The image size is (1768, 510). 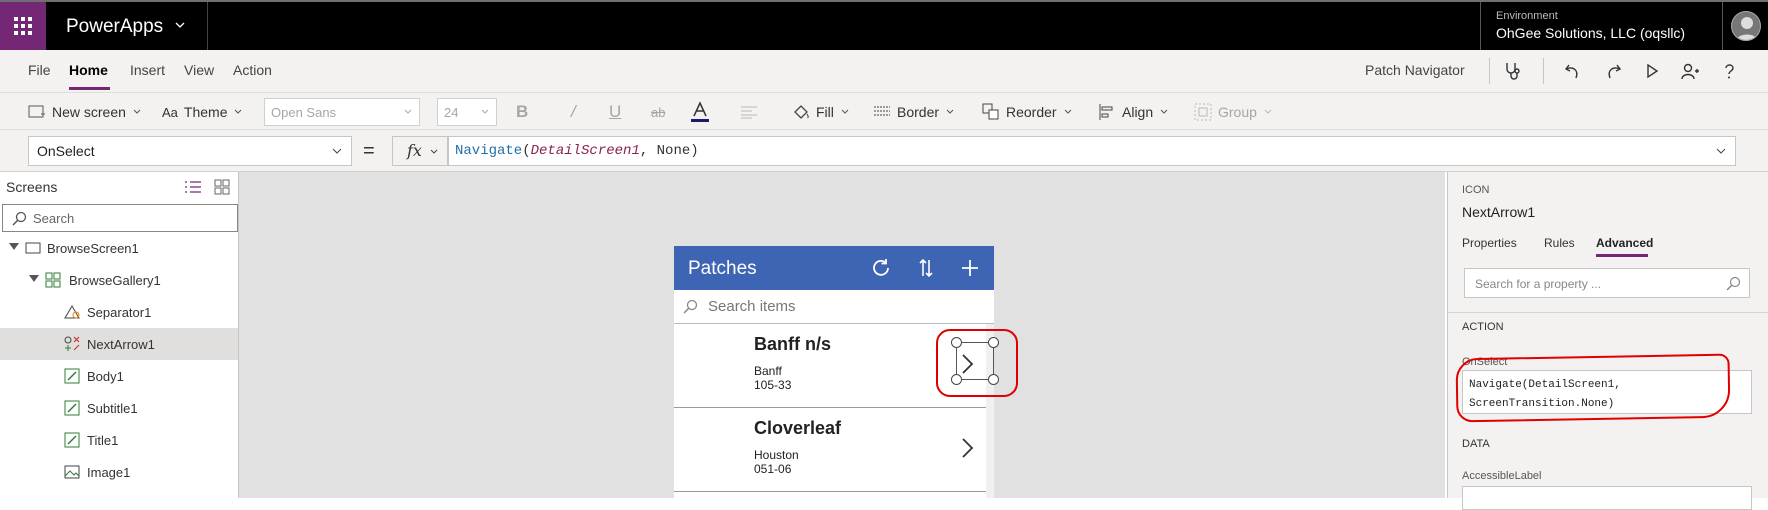 I want to click on text-align-button, so click(x=749, y=112).